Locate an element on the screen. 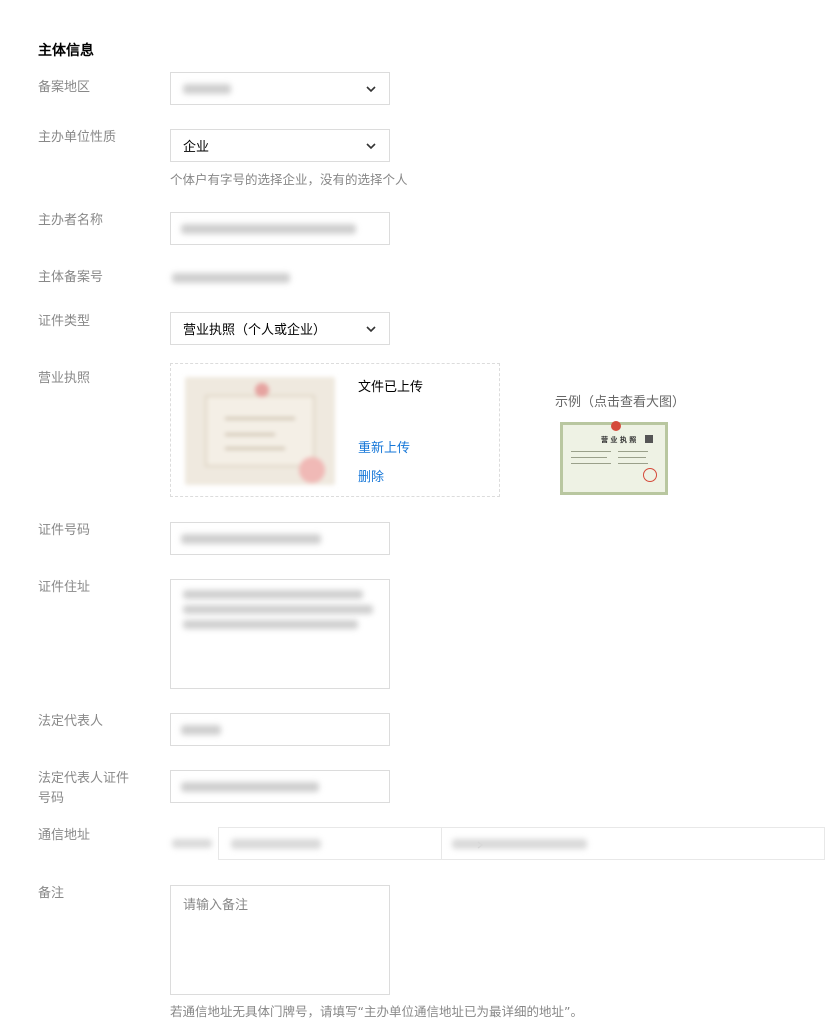  license-thumbnail is located at coordinates (260, 431).